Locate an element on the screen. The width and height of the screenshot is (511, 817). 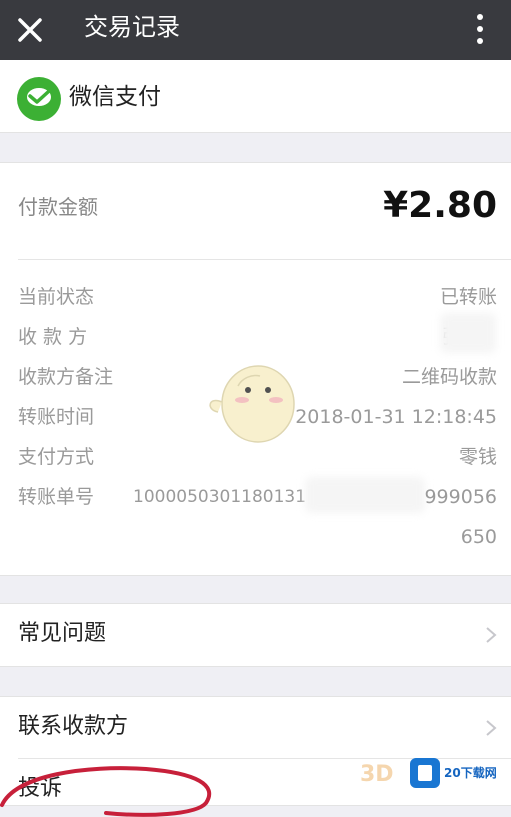
detail-key: 转账时间 is located at coordinates (56, 417).